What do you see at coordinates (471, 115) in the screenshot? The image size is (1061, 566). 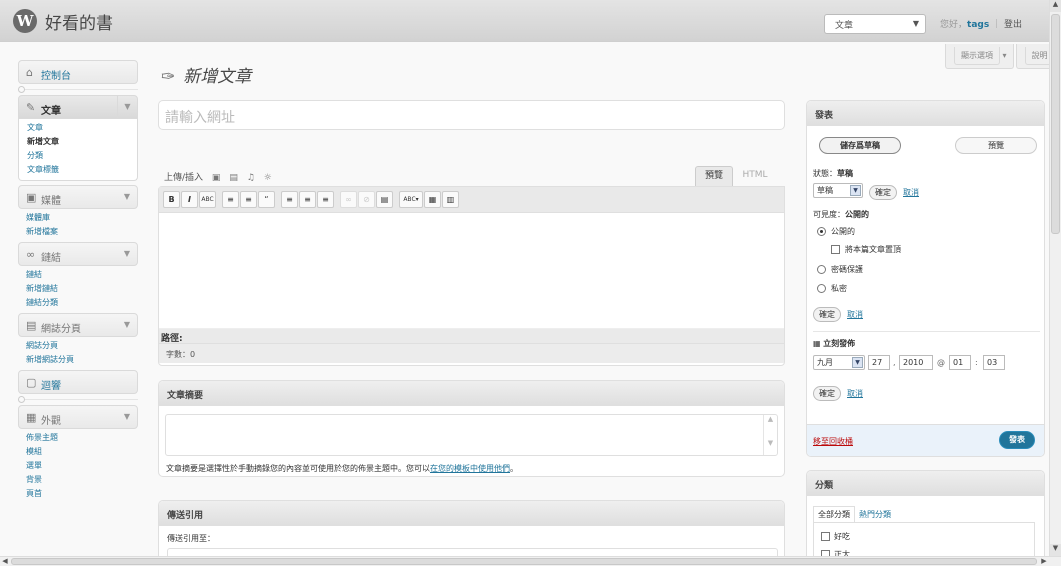 I see `post-title-input: 請輸入網址` at bounding box center [471, 115].